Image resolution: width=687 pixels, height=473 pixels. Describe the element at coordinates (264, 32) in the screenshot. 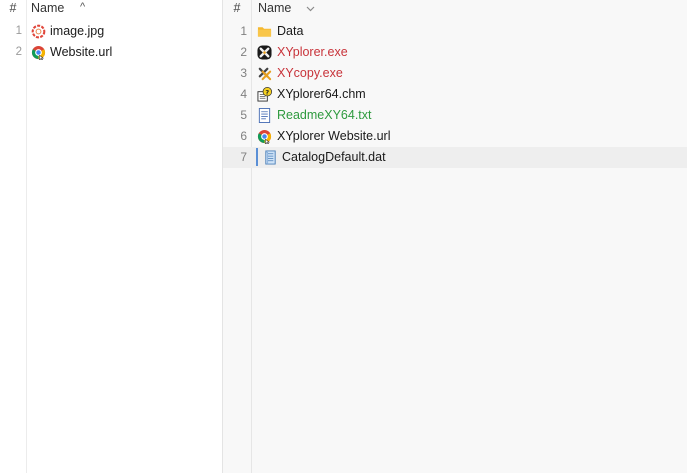

I see `folder-icon` at that location.